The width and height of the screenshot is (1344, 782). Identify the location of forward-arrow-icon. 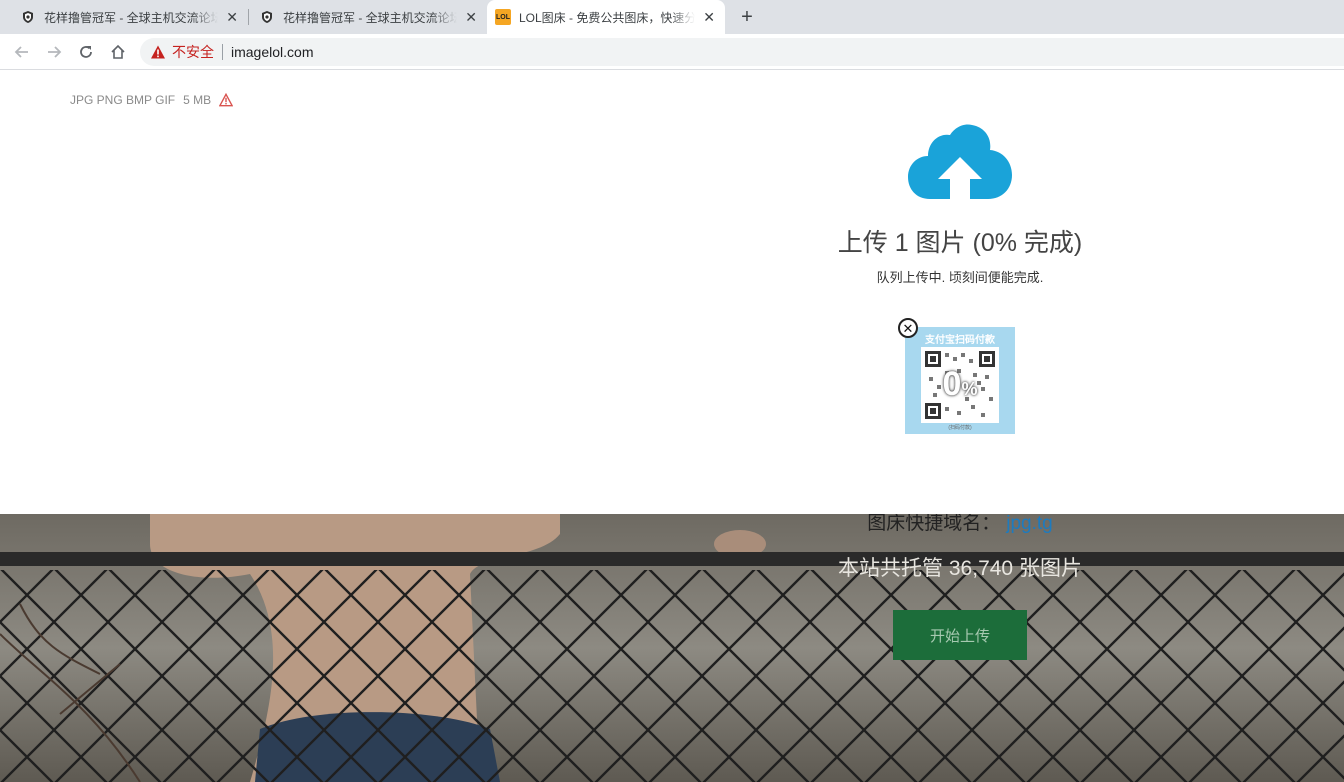
(55, 52).